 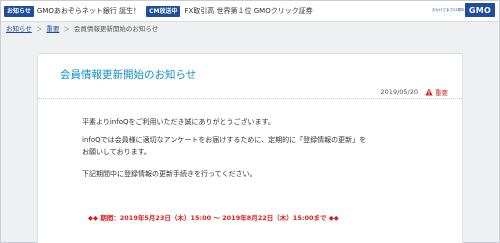 I want to click on notice-paragraph-2-line-2: お願いしております。, so click(x=116, y=152).